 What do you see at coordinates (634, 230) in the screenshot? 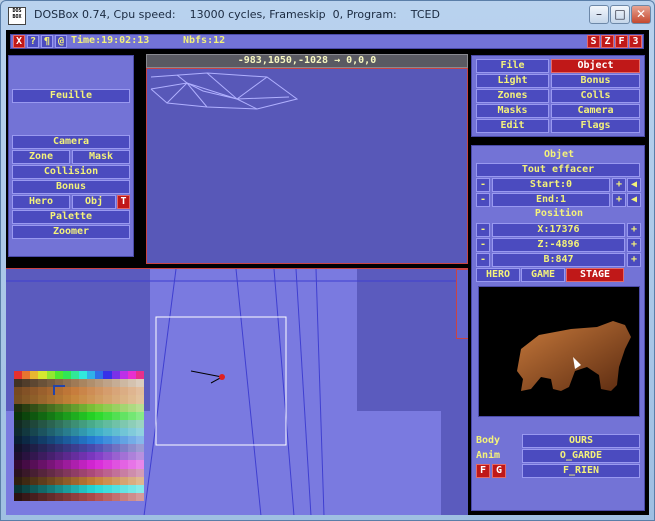
I see `x-increment: +` at bounding box center [634, 230].